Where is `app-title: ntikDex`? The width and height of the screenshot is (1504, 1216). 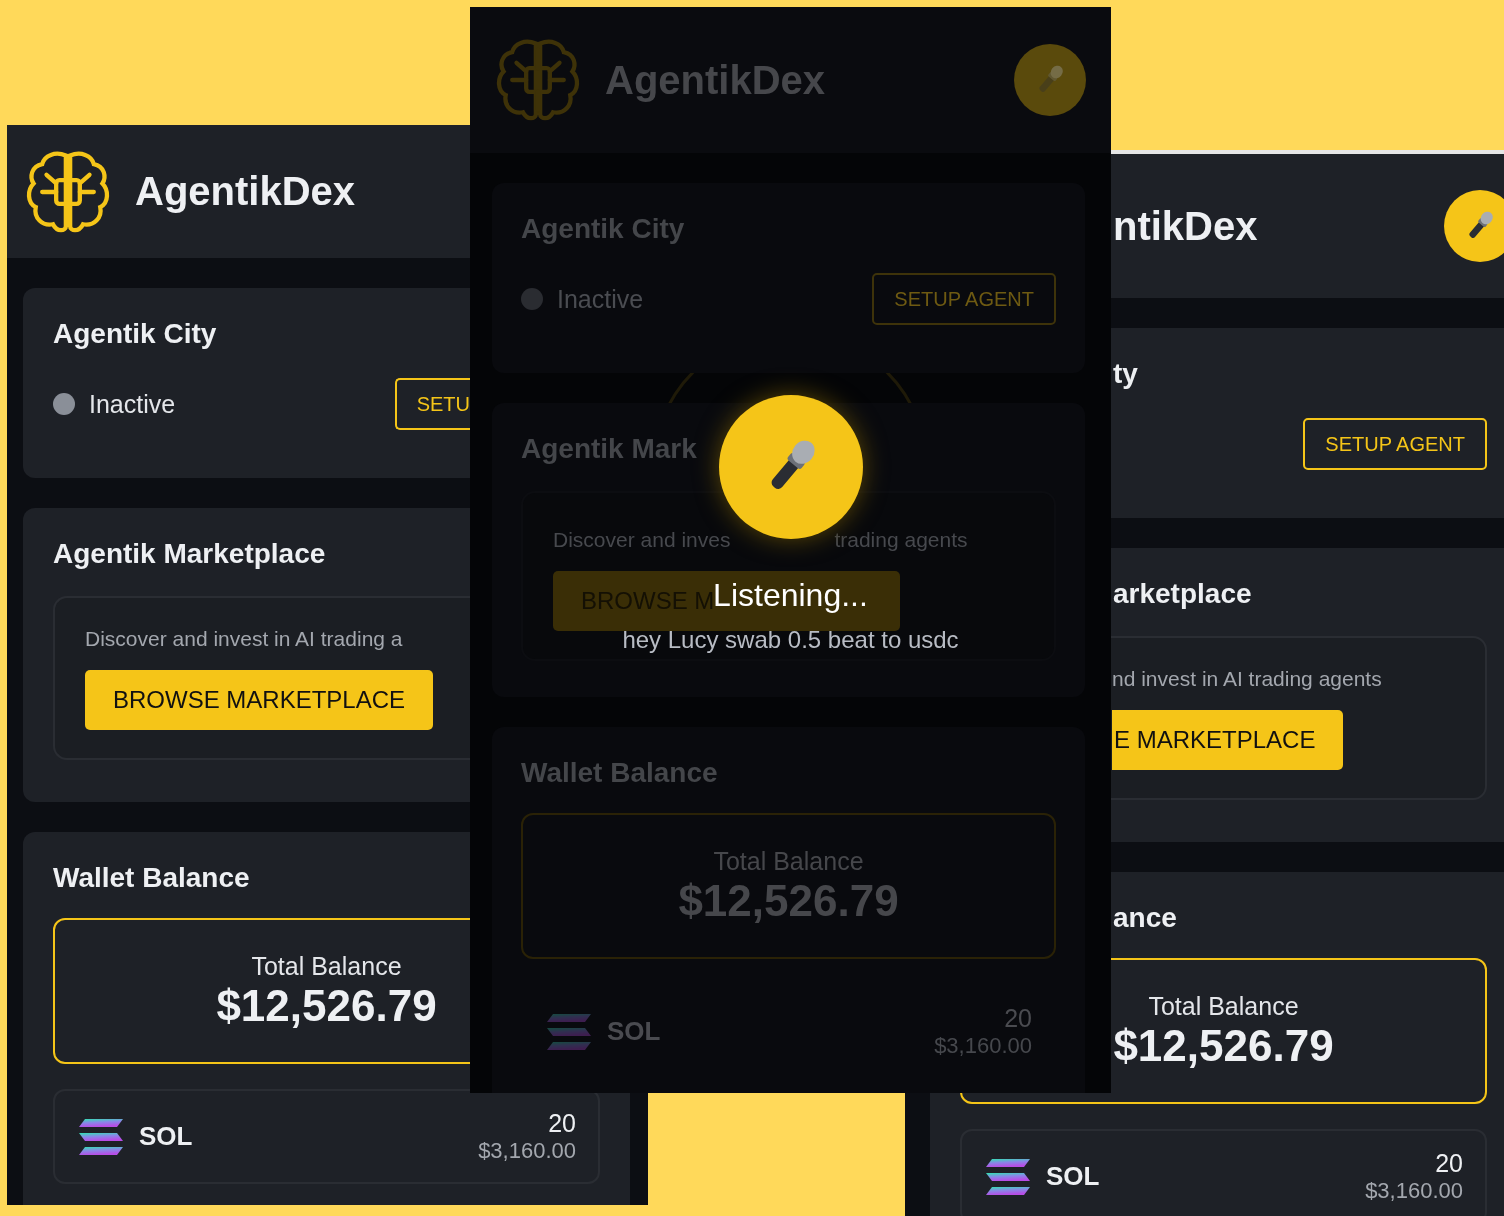
app-title: ntikDex is located at coordinates (1185, 226).